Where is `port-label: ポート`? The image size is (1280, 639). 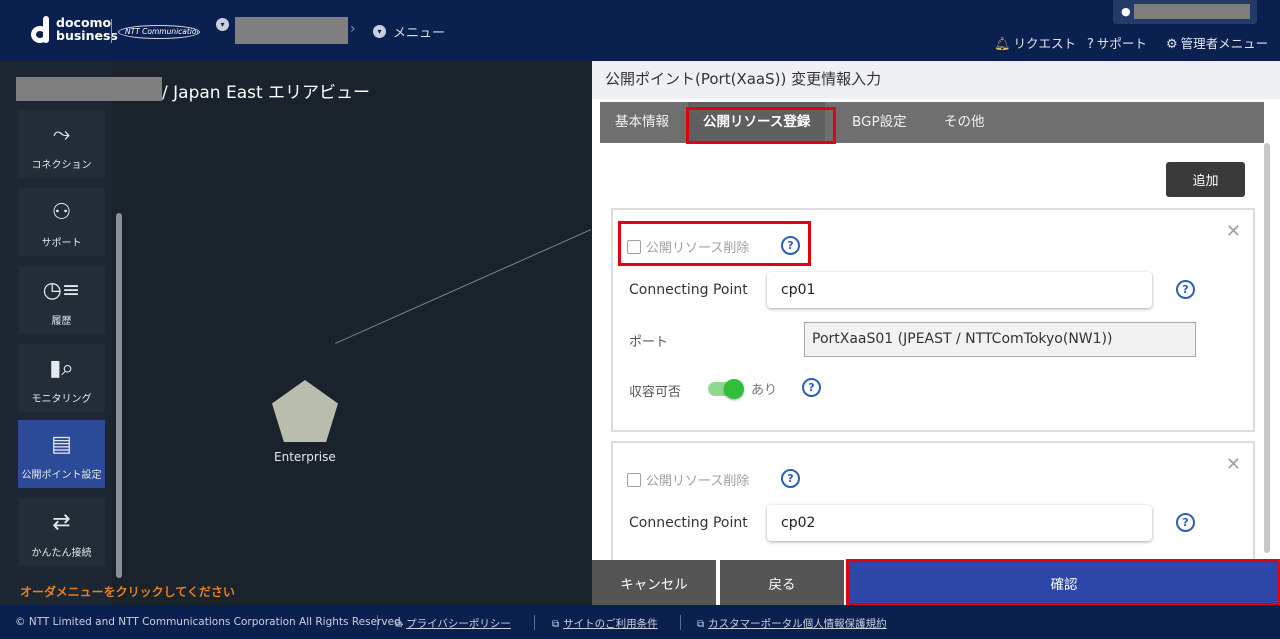
port-label: ポート is located at coordinates (649, 342).